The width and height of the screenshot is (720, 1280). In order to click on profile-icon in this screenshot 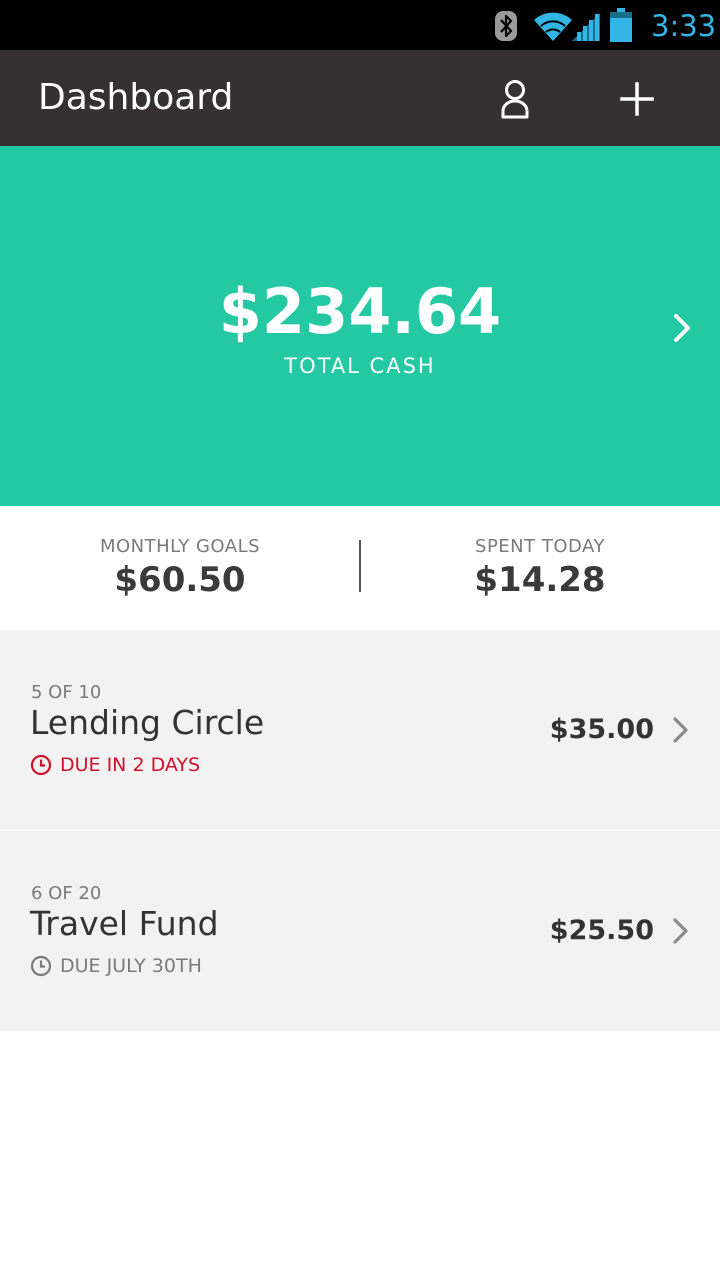, I will do `click(515, 99)`.